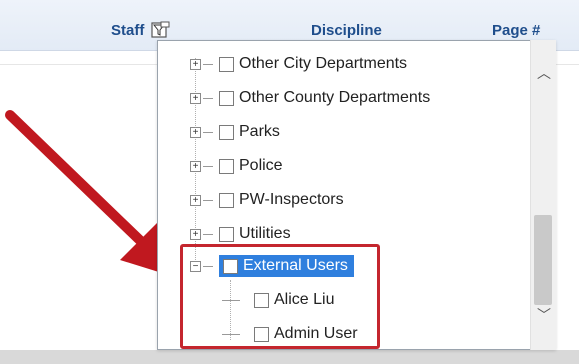 The height and width of the screenshot is (364, 579). What do you see at coordinates (544, 73) in the screenshot?
I see `chevron-up-icon: ︿` at bounding box center [544, 73].